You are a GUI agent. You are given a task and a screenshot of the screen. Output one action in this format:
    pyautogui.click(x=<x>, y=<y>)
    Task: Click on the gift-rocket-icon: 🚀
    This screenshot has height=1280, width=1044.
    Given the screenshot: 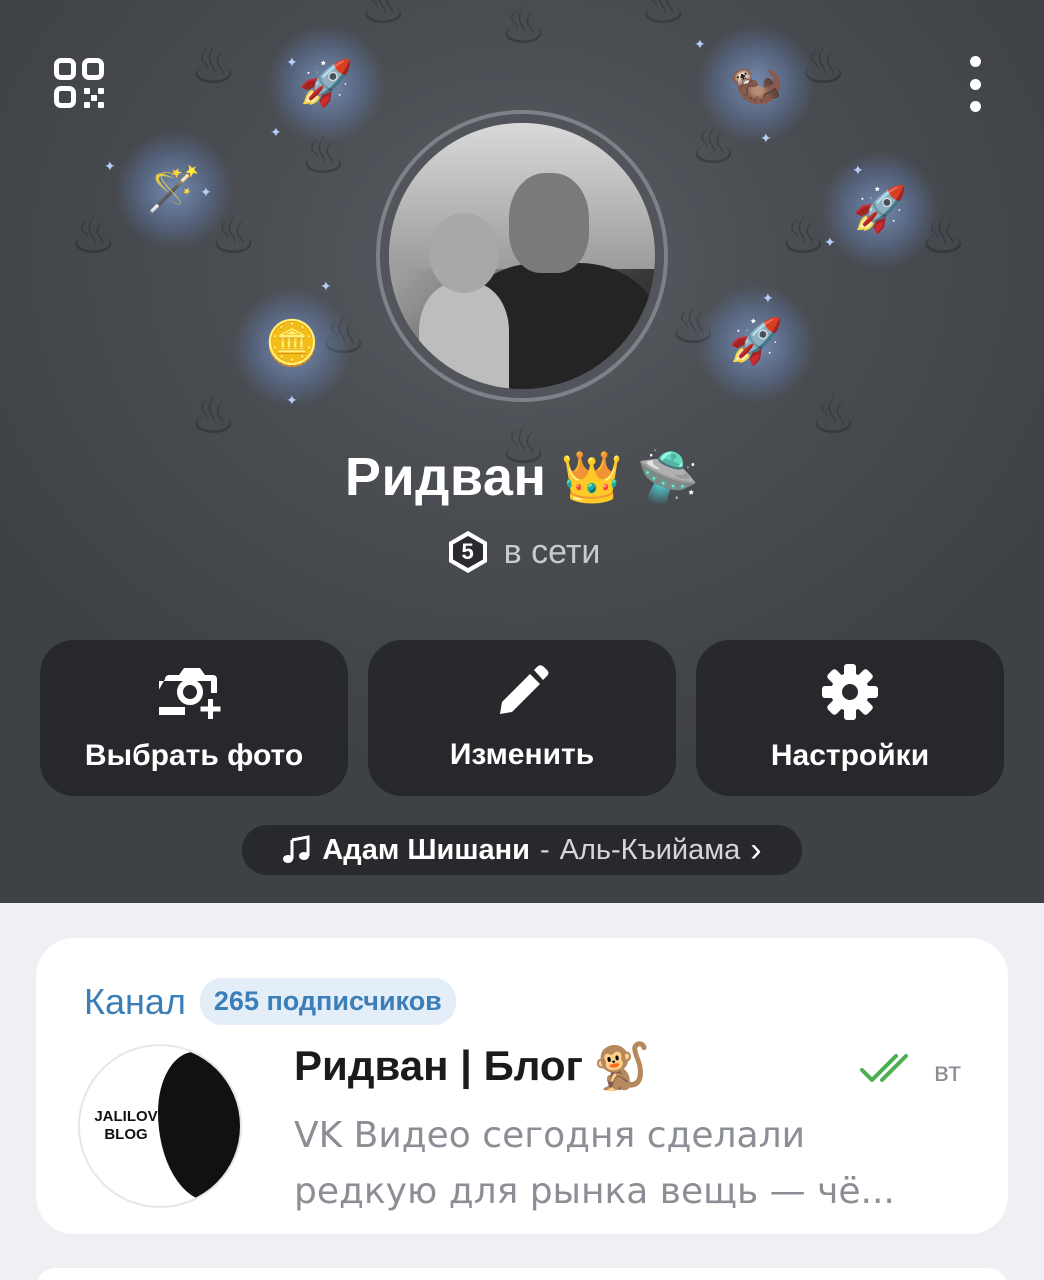 What is the action you would take?
    pyautogui.click(x=880, y=210)
    